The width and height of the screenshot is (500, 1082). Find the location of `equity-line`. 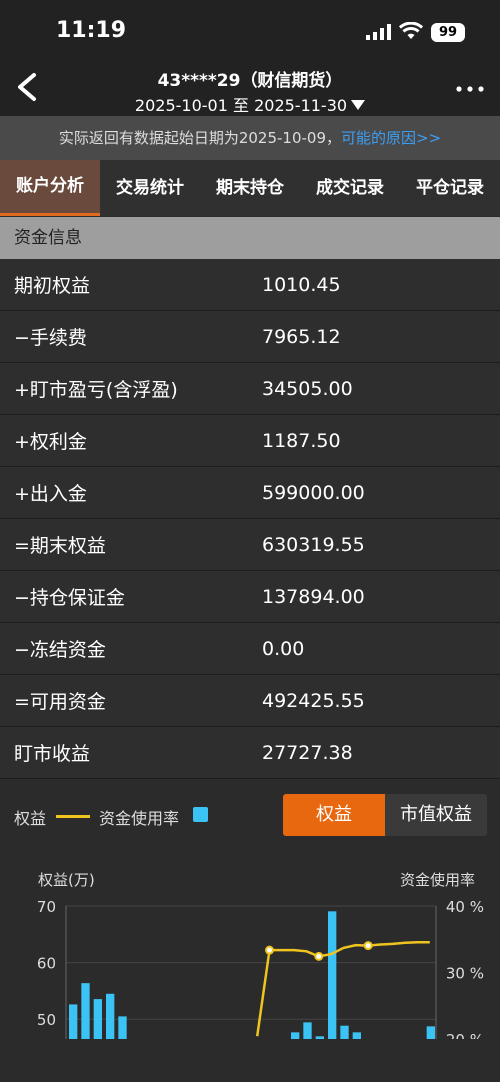

equity-line is located at coordinates (342, 988).